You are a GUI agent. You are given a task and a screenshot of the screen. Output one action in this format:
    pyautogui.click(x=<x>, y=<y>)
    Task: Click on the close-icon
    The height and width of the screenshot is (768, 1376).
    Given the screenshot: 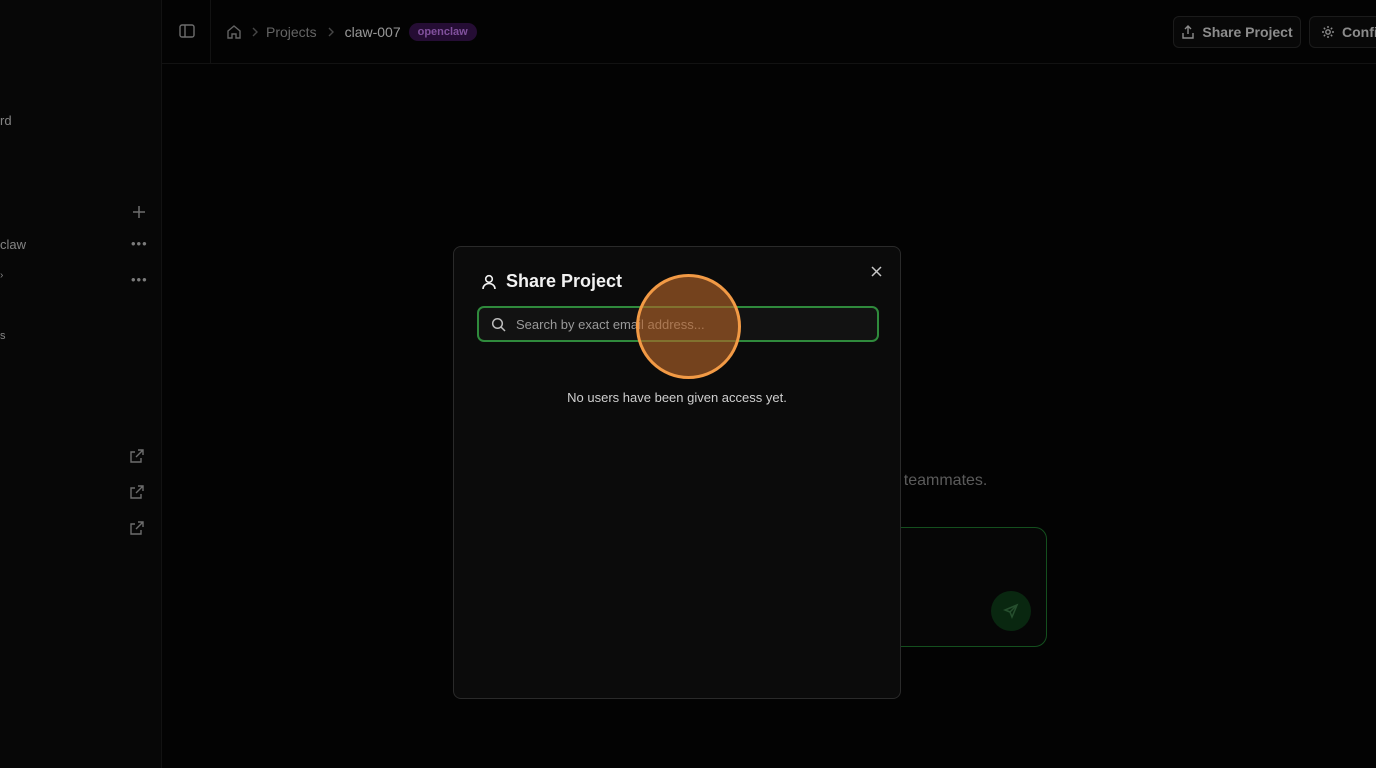 What is the action you would take?
    pyautogui.click(x=876, y=271)
    